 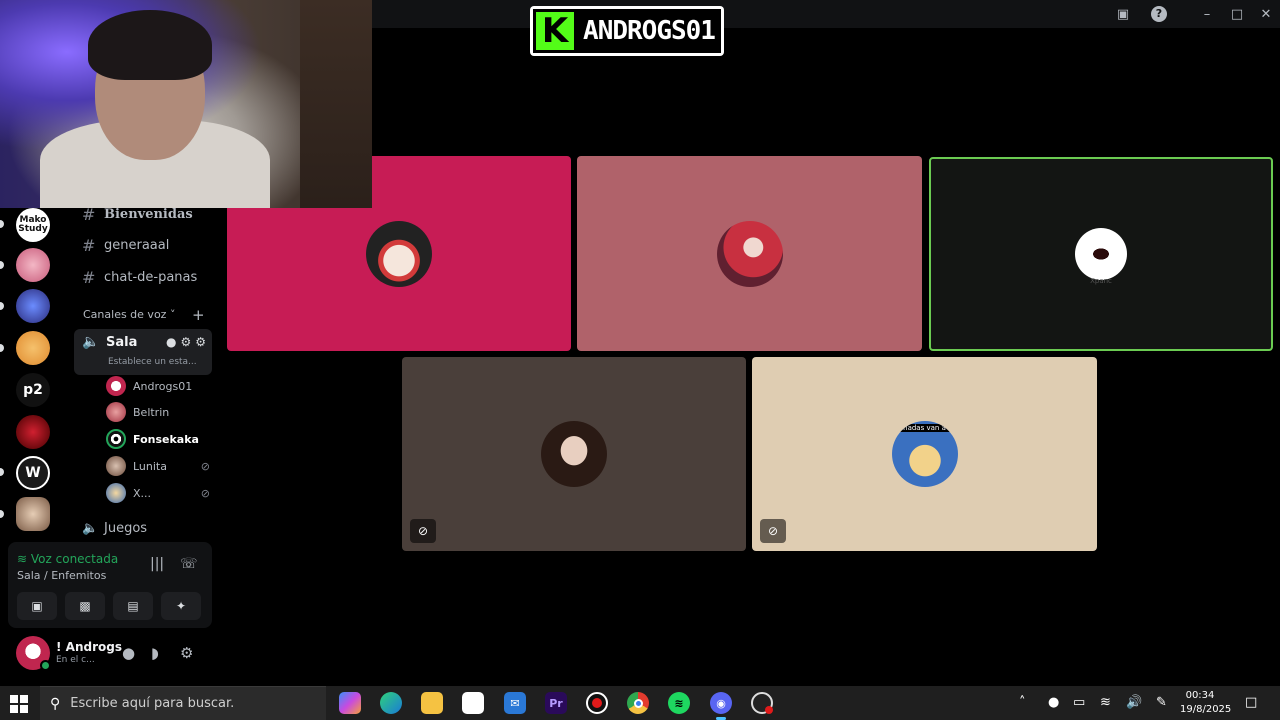 I want to click on server-w-icon: W, so click(x=33, y=473).